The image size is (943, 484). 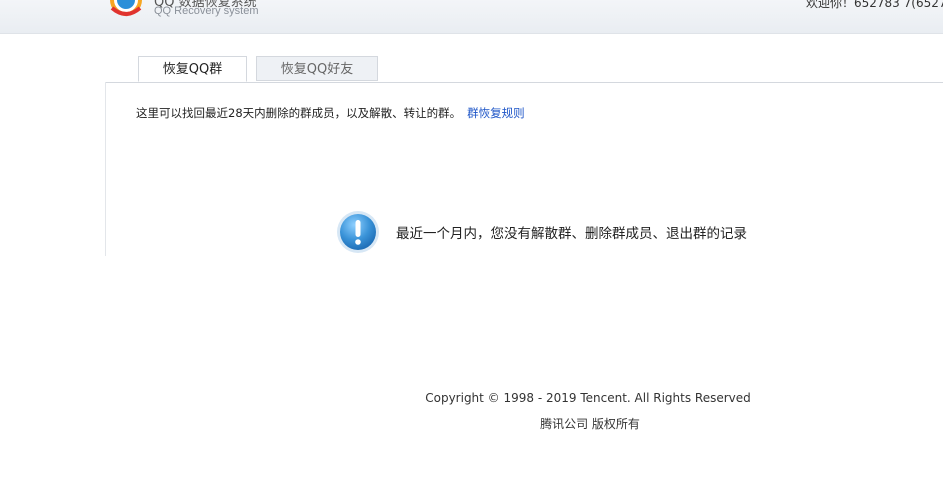 I want to click on info-exclamation-icon, so click(x=358, y=232).